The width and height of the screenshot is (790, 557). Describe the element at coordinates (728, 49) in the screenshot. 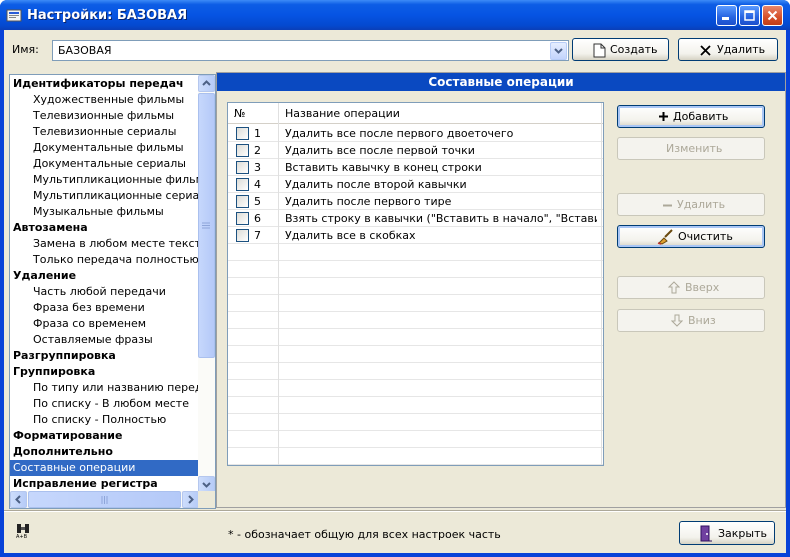

I see `delete-profile-button: Удалить` at that location.